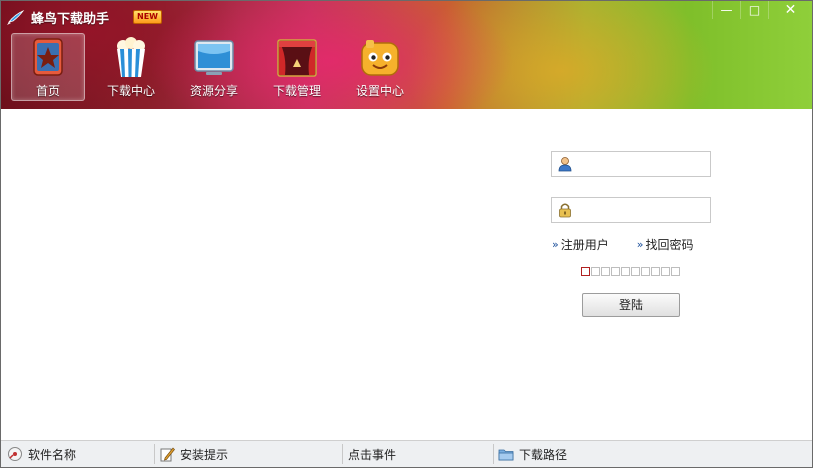 The image size is (813, 468). I want to click on nav-label-resource-share: 资源分享, so click(213, 91).